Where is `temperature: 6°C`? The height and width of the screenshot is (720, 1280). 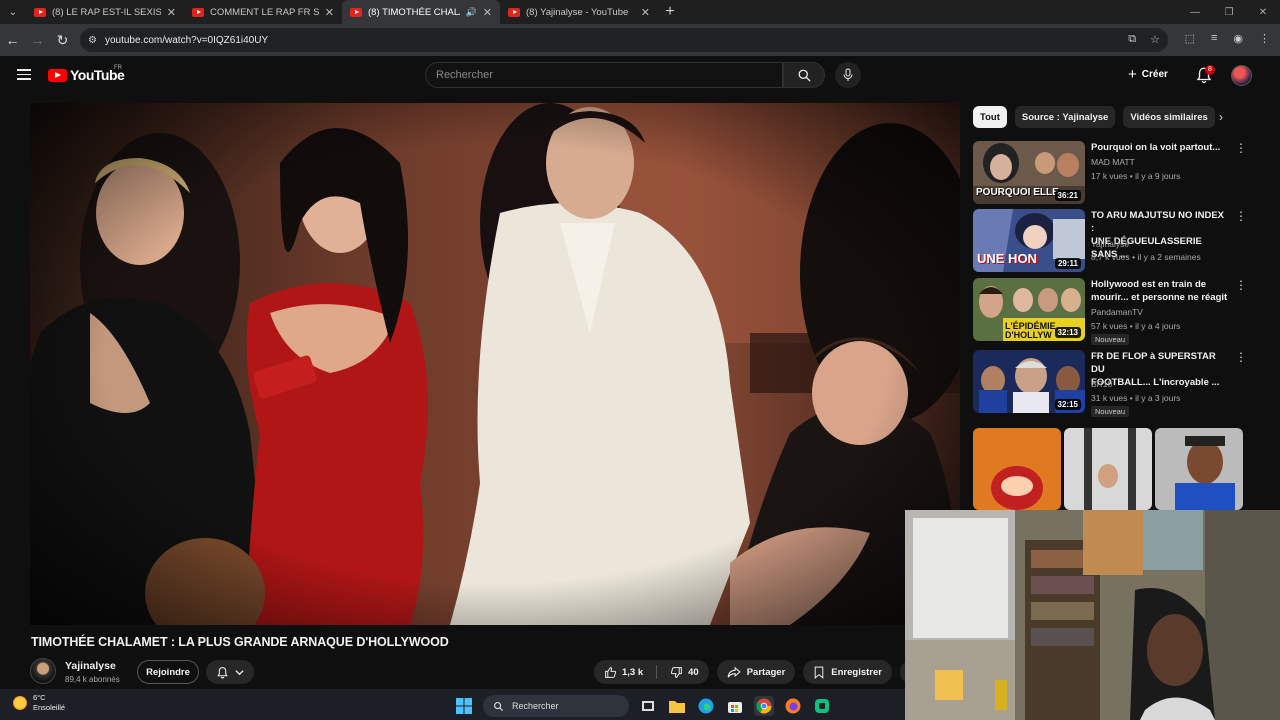 temperature: 6°C is located at coordinates (39, 697).